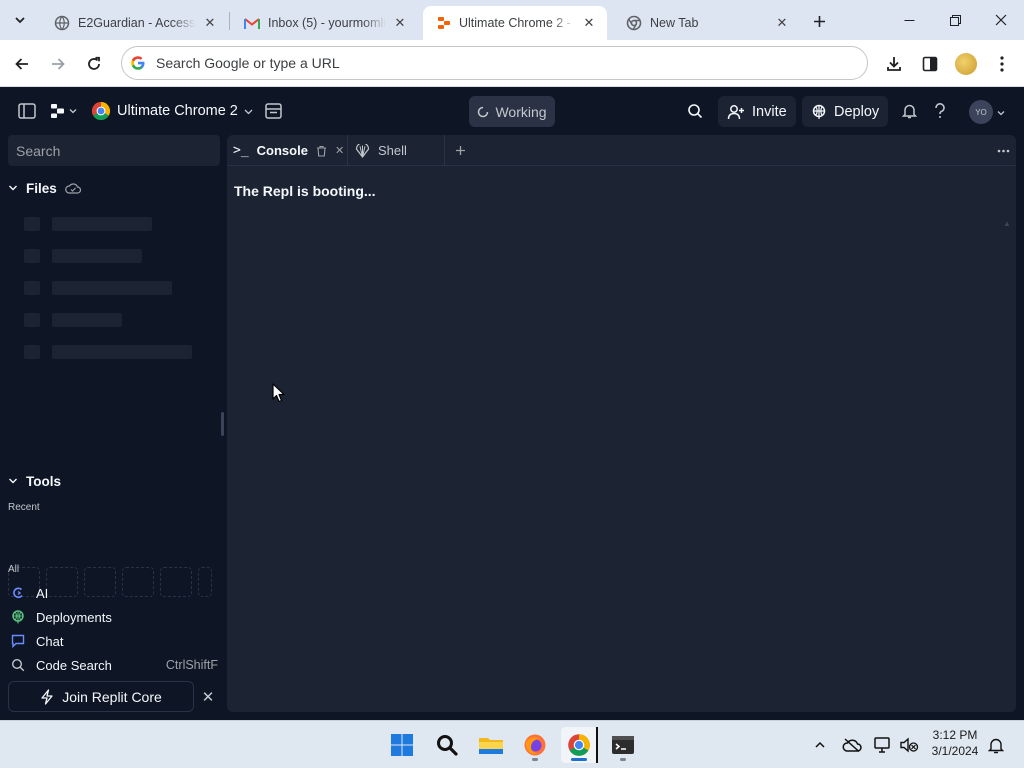 The width and height of the screenshot is (1024, 768). What do you see at coordinates (222, 424) in the screenshot?
I see `sidebar-resize-handle` at bounding box center [222, 424].